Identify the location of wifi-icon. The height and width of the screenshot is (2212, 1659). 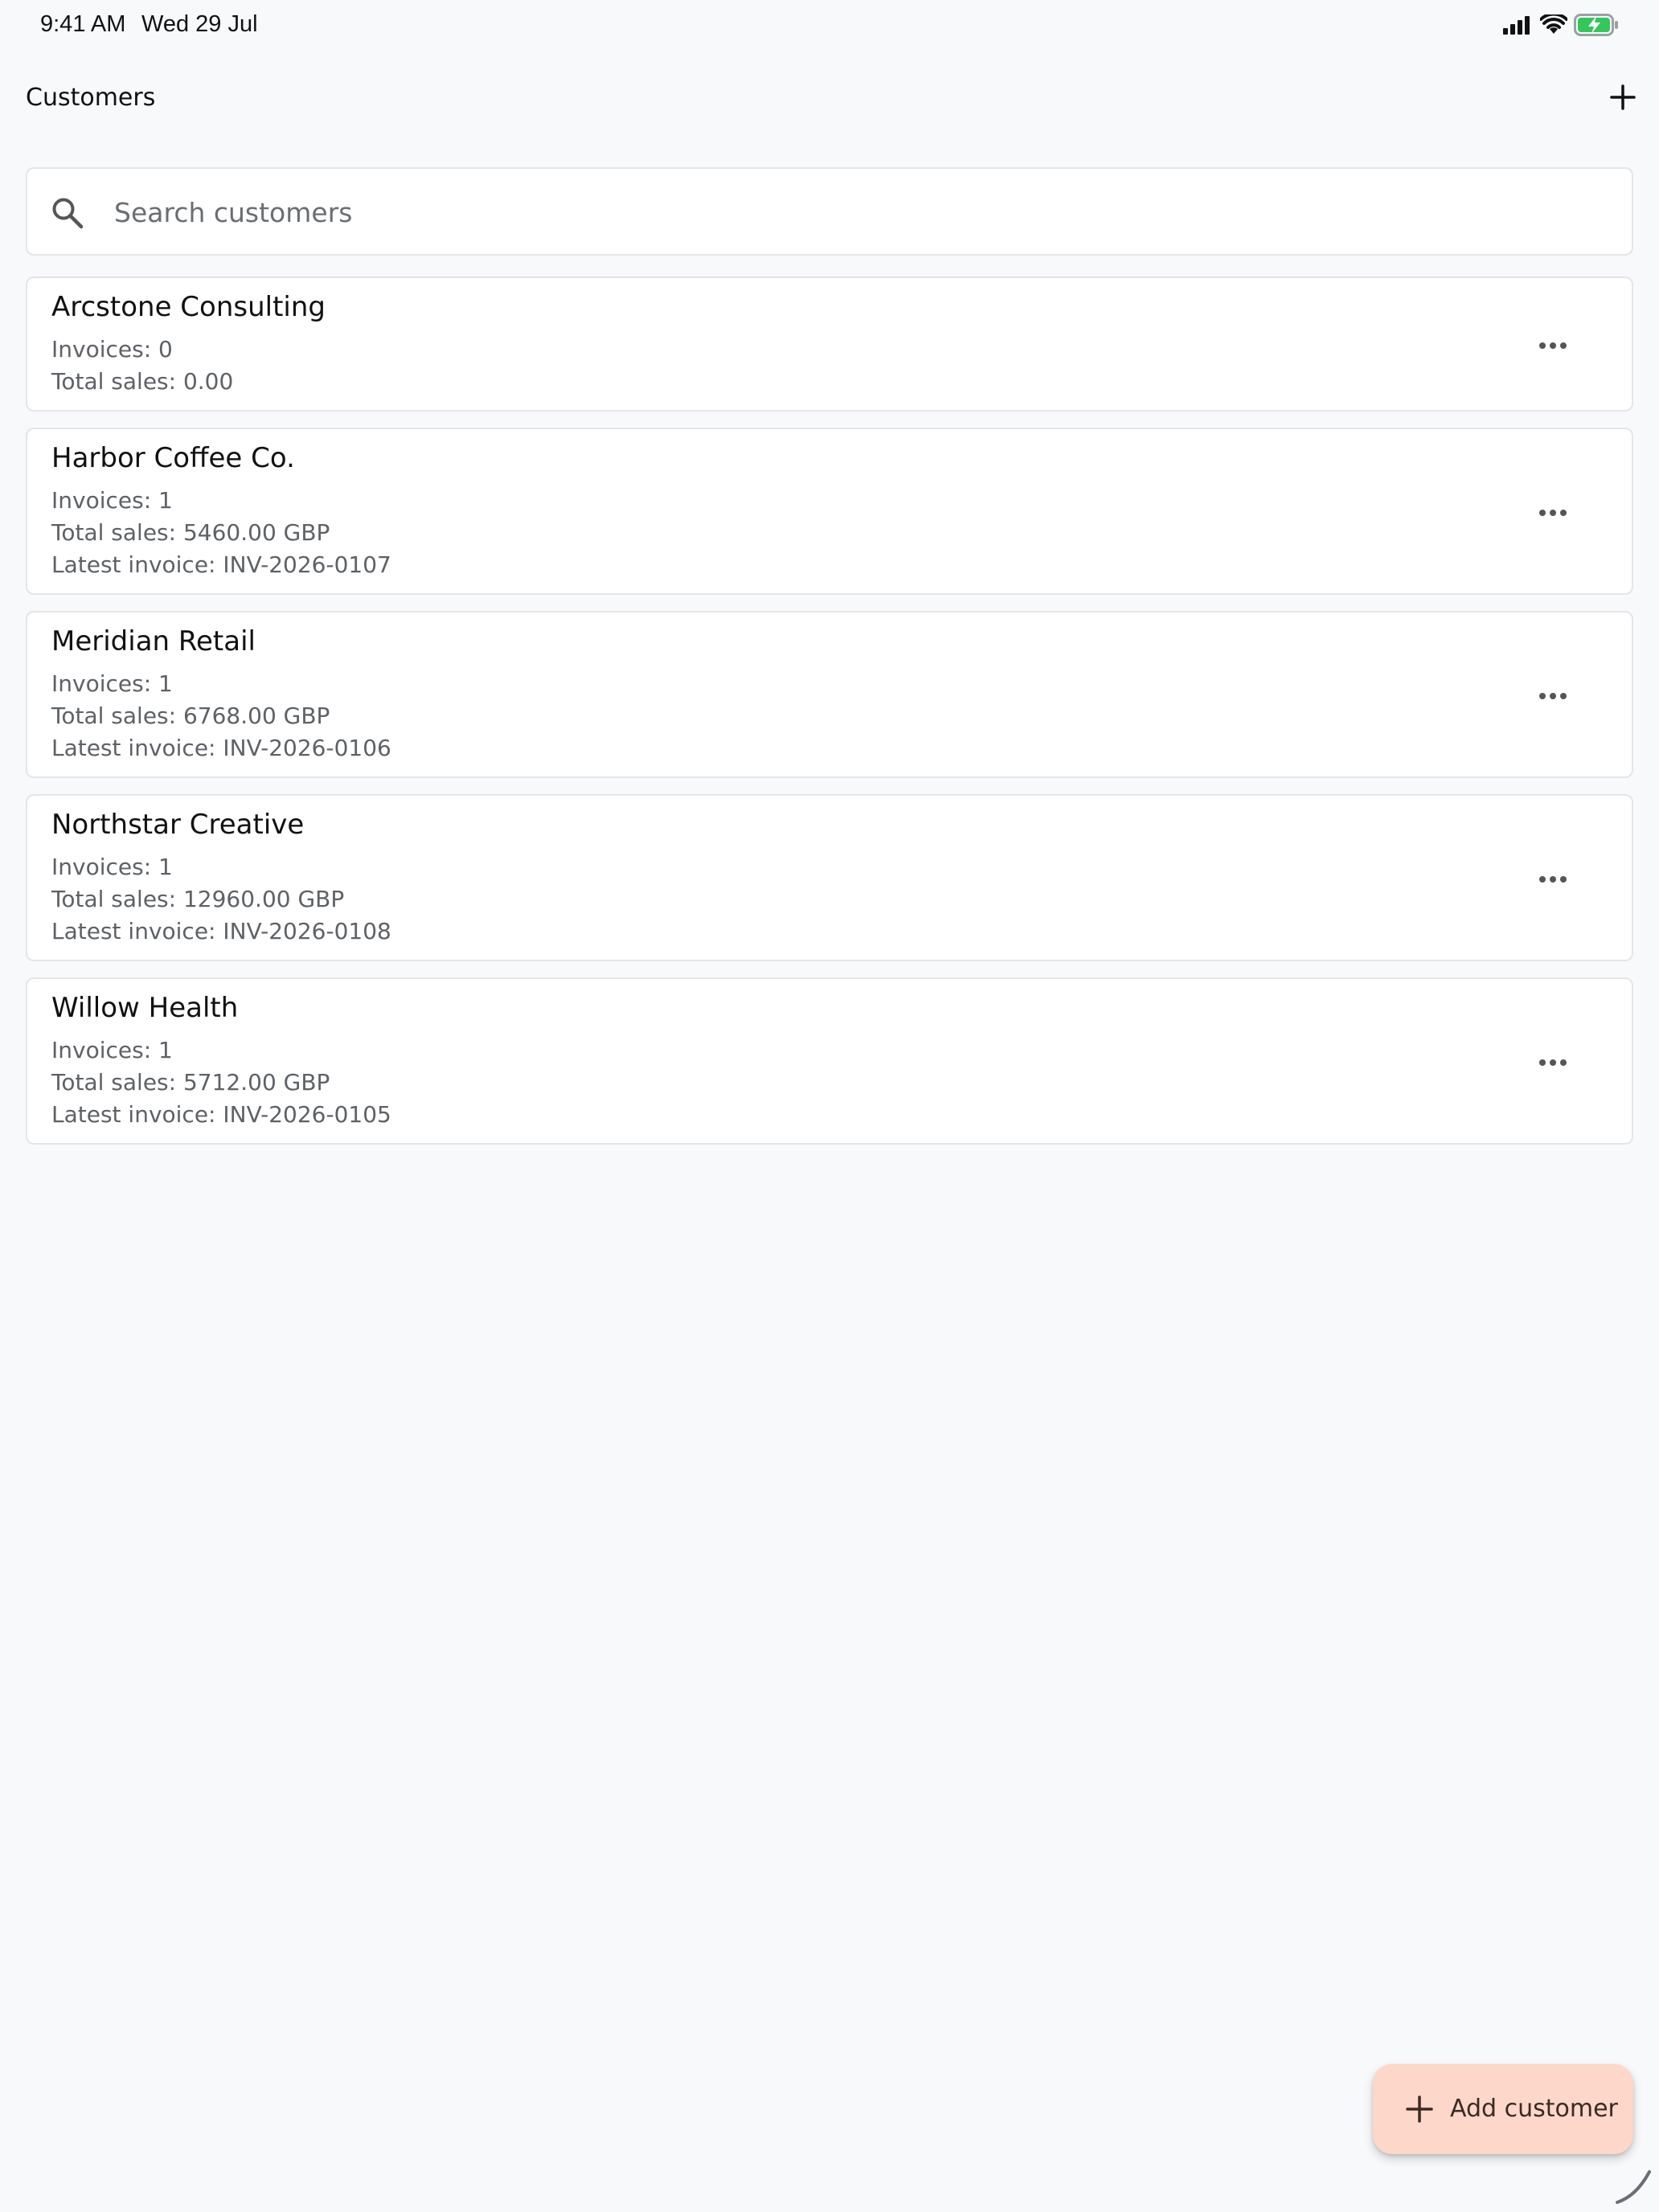
(1553, 24).